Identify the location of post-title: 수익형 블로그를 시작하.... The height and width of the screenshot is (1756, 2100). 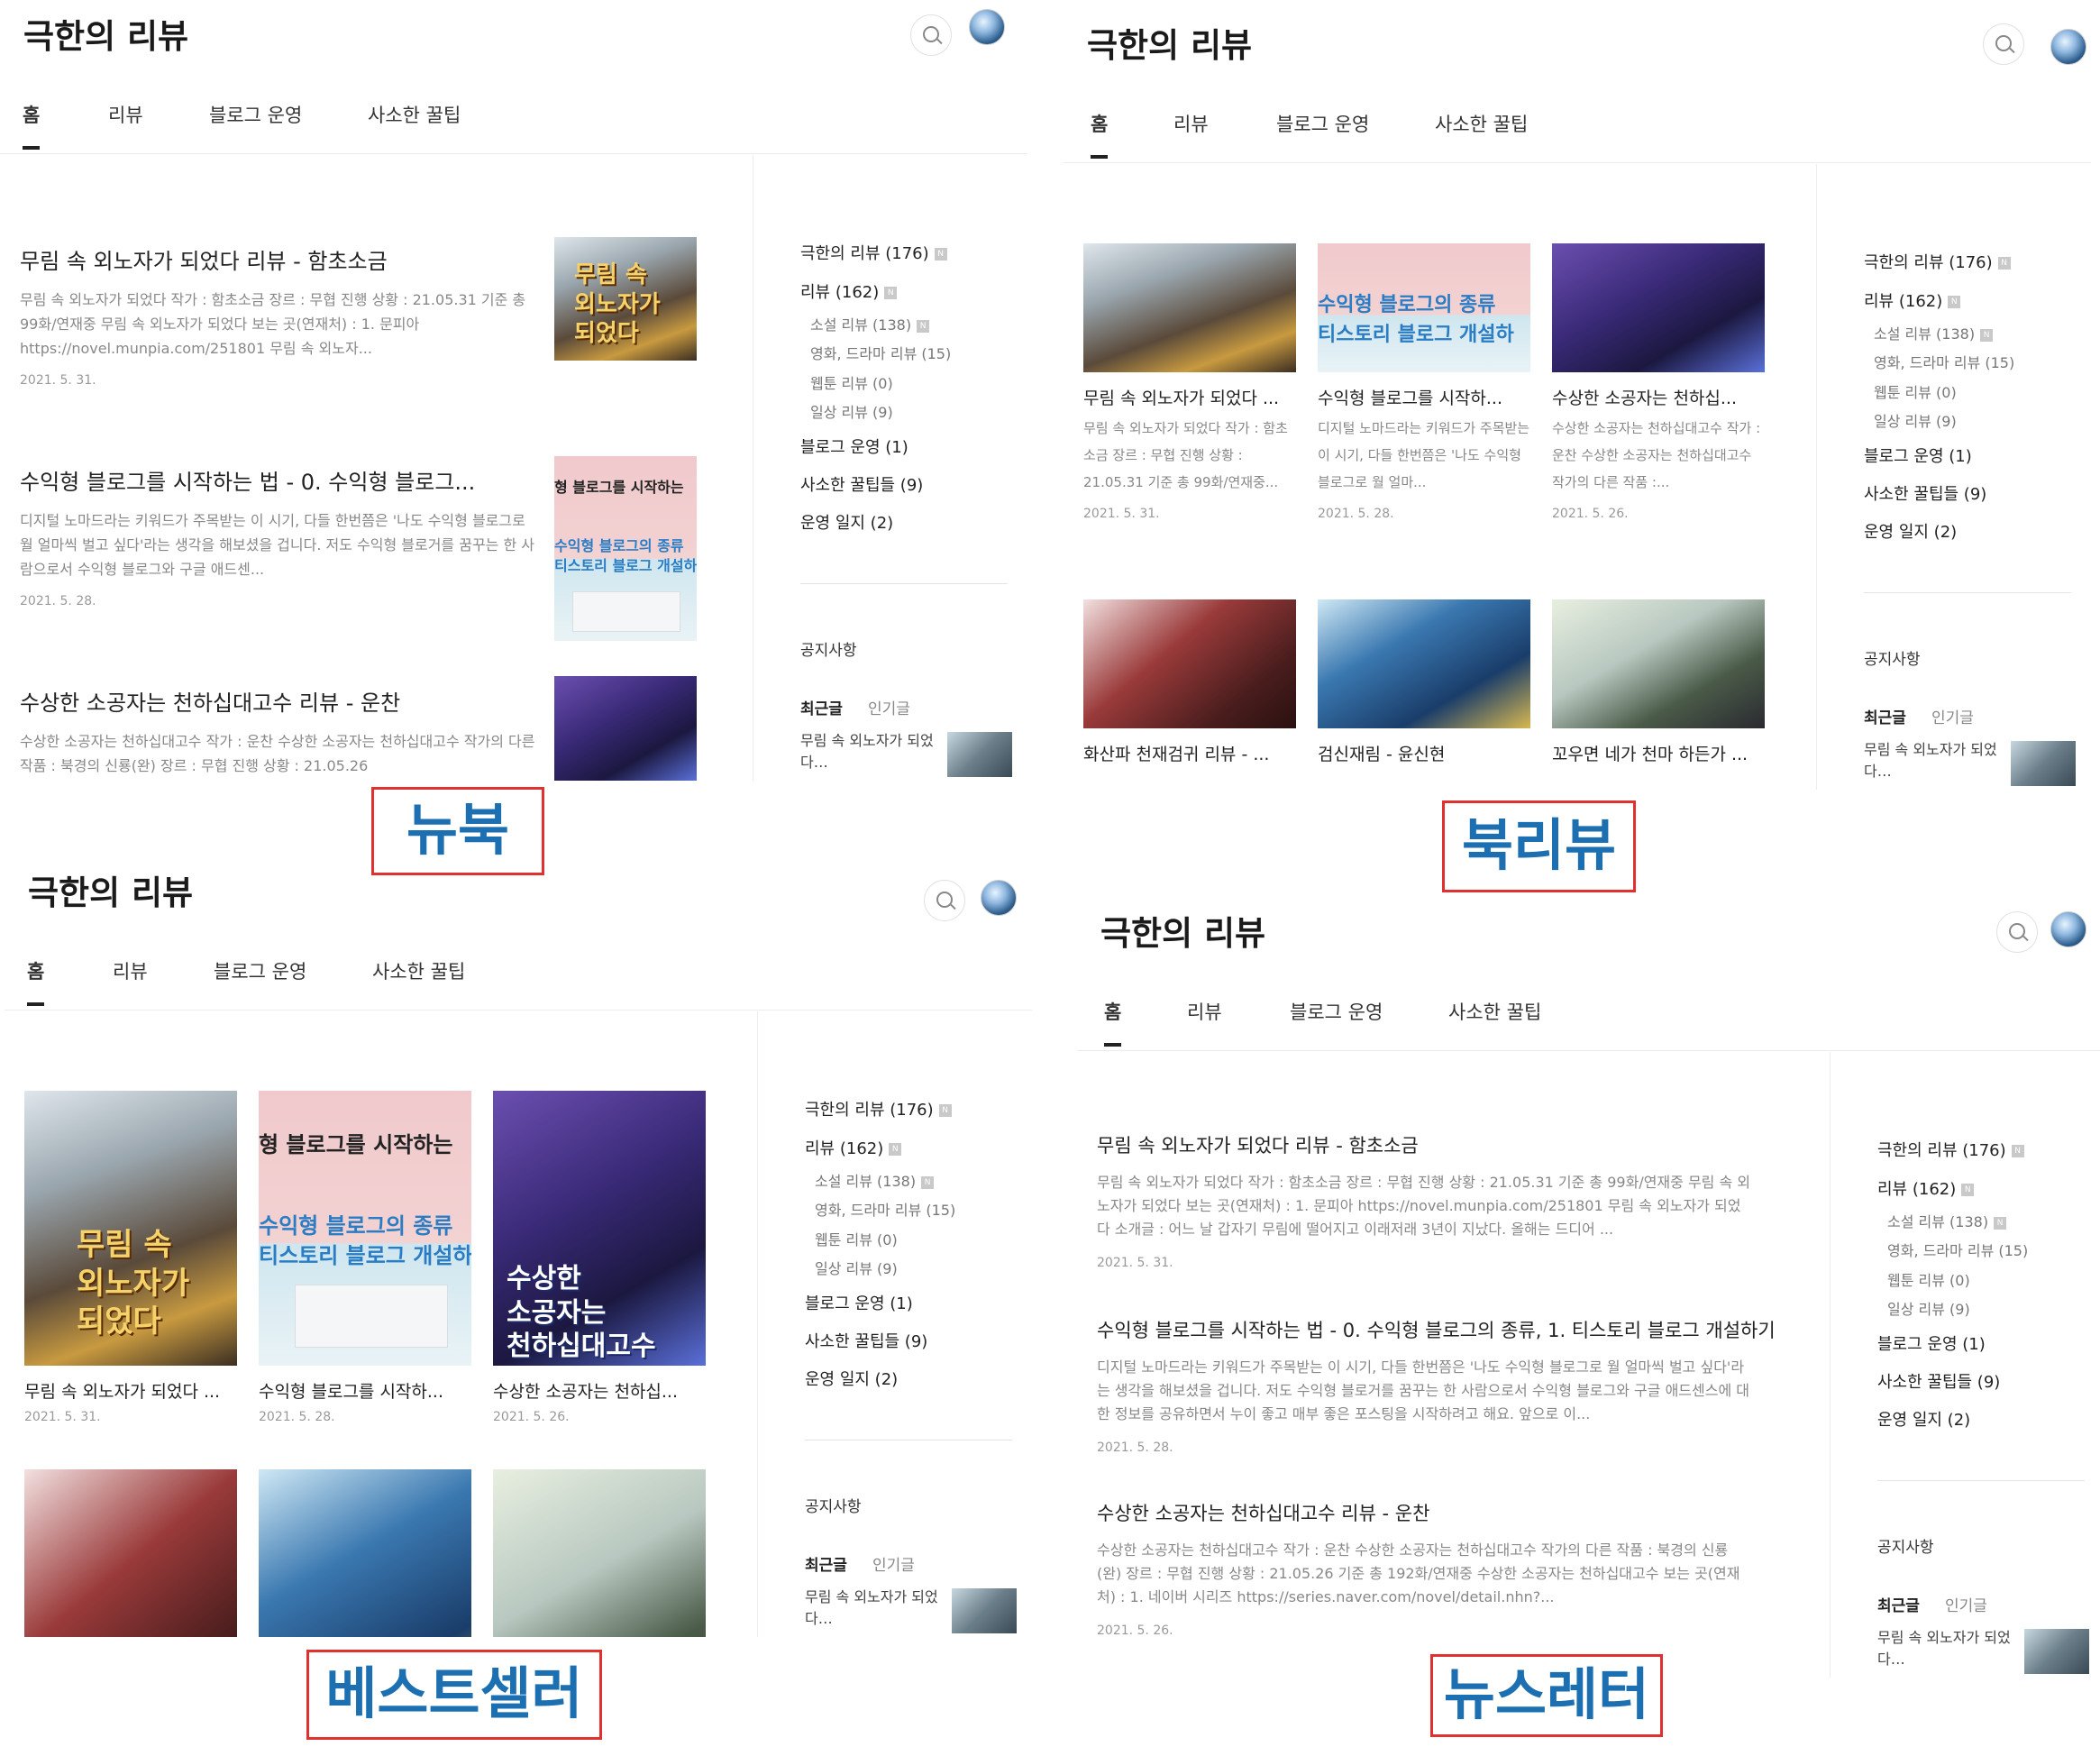
(1424, 397).